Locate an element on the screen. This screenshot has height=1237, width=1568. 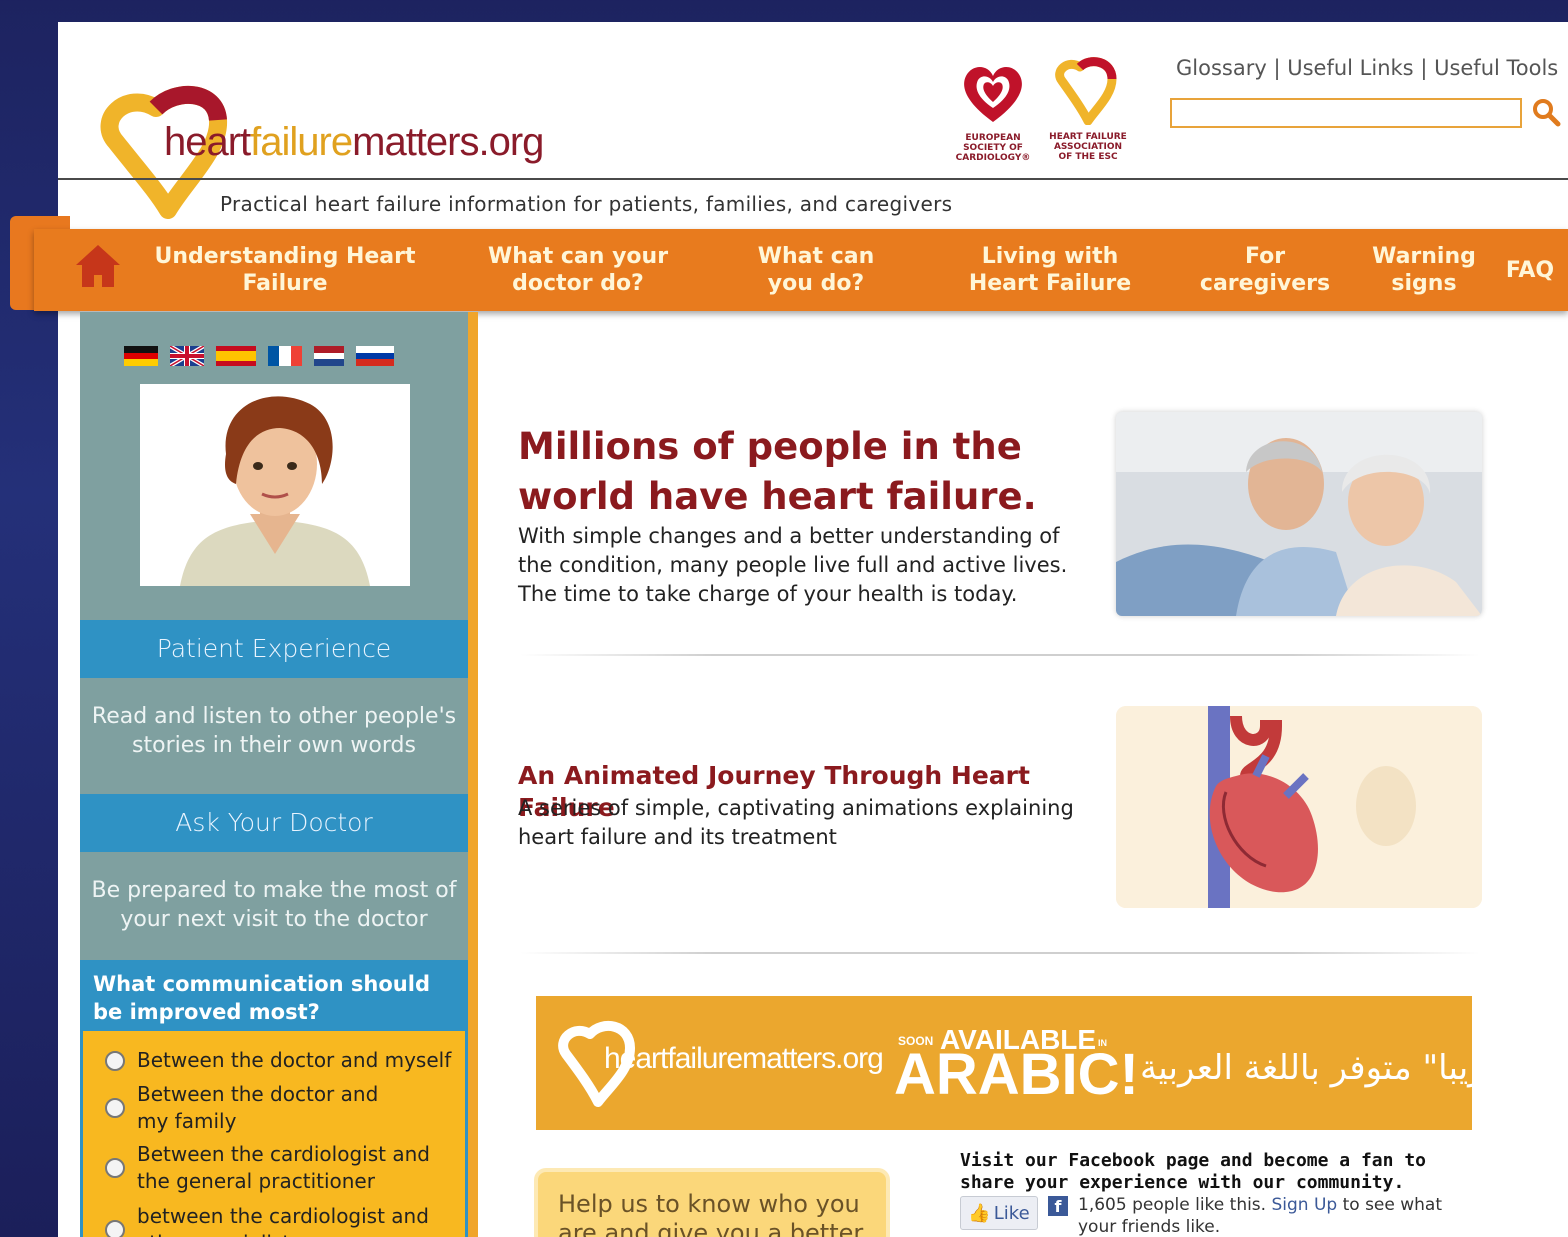
logo-part-failure: failure is located at coordinates (301, 142).